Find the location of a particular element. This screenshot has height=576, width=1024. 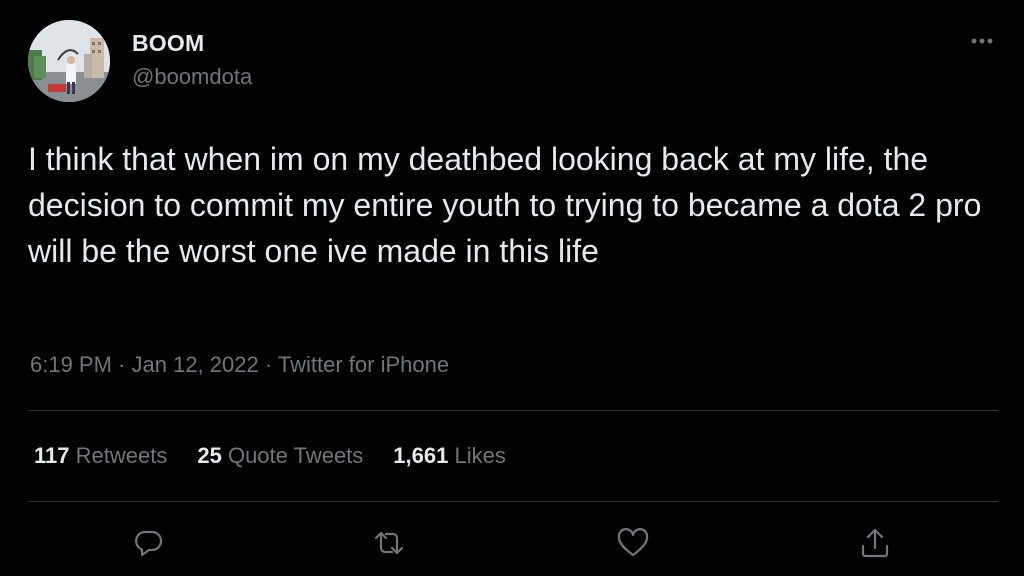

engagement-stats: 117 Retweets 25 Quote Tweets 1,661 Likes is located at coordinates (285, 456).